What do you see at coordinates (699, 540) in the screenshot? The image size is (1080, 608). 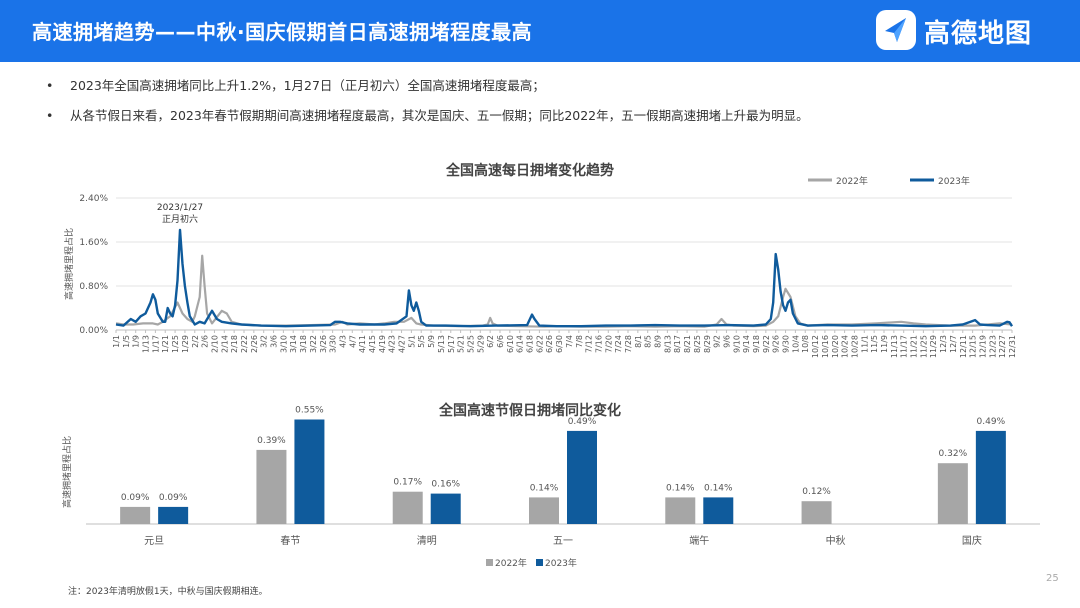 I see `category-label: 端午` at bounding box center [699, 540].